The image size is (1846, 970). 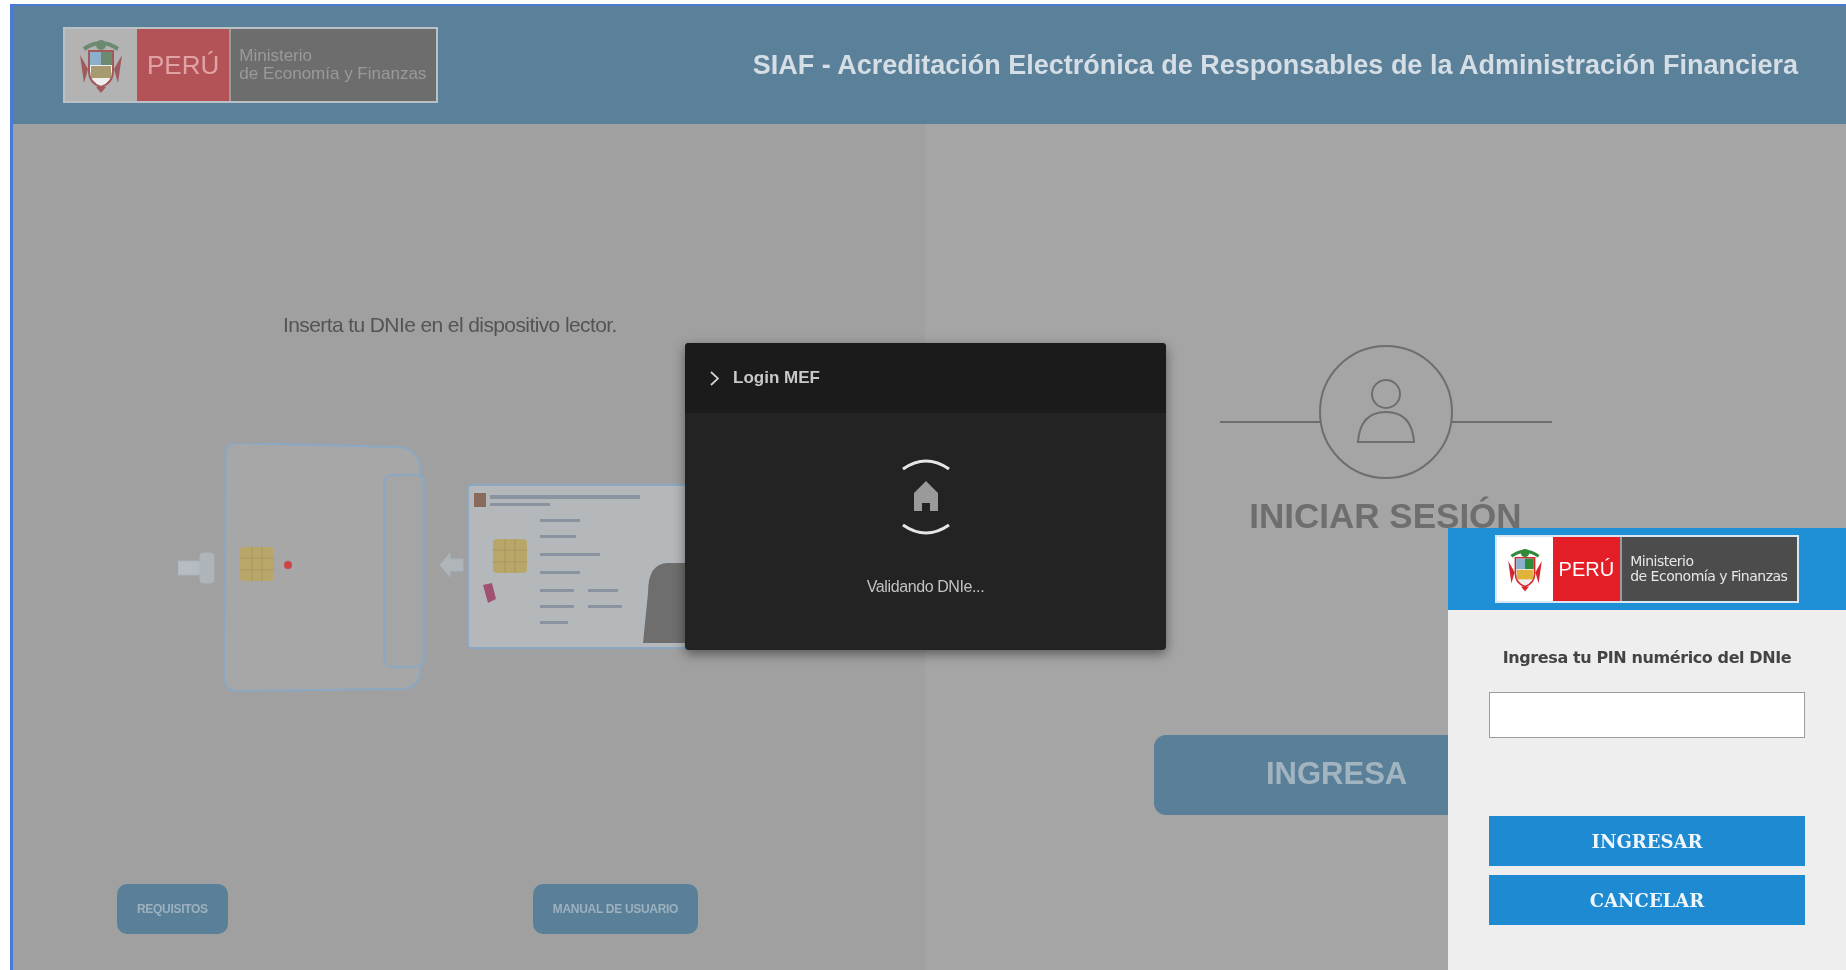 I want to click on logo-ministry-text: Ministerio de Economía y Finanzas, so click(x=1709, y=569).